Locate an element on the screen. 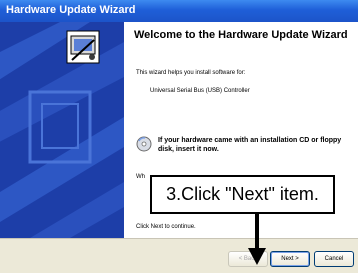  arrow-down-icon is located at coordinates (257, 238).